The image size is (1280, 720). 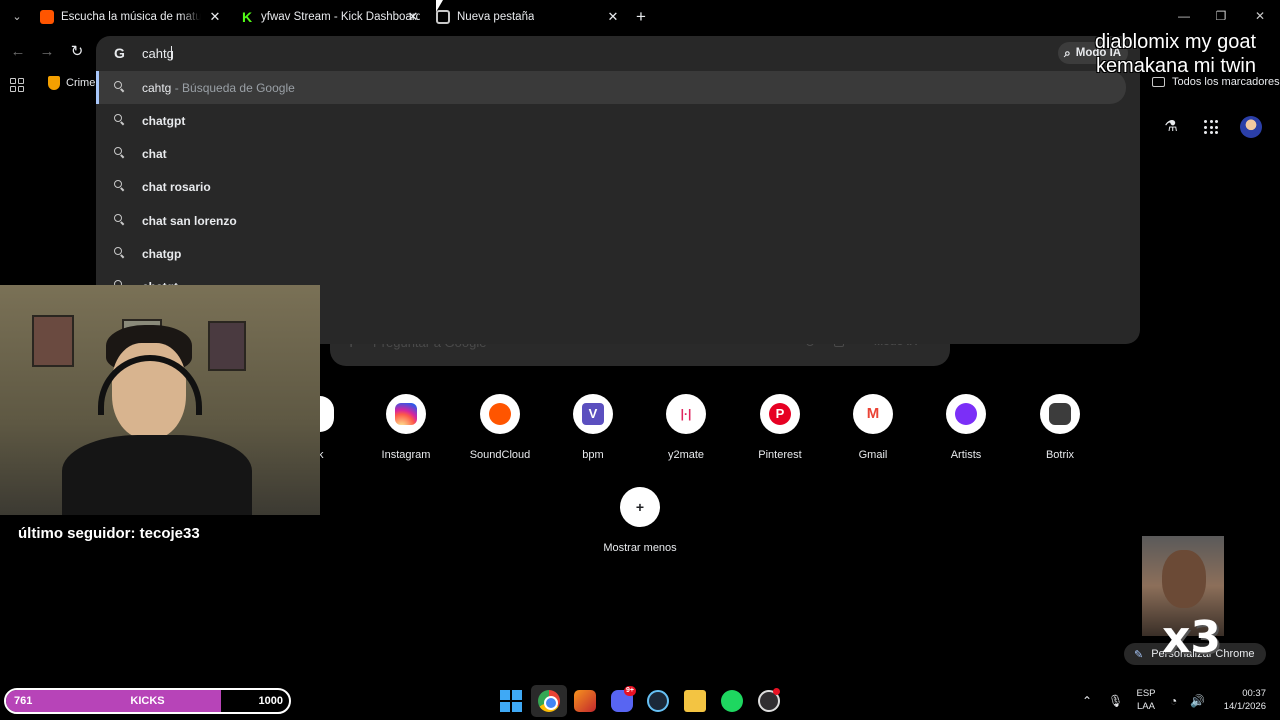 I want to click on chrome-taskbar-icon, so click(x=549, y=701).